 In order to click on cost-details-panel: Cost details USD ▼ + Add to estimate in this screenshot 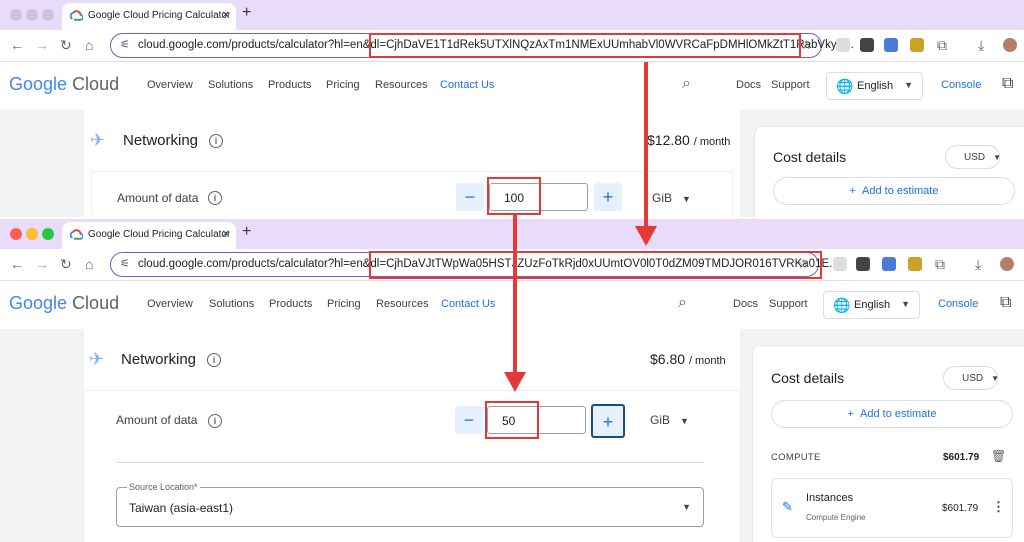, I will do `click(889, 171)`.